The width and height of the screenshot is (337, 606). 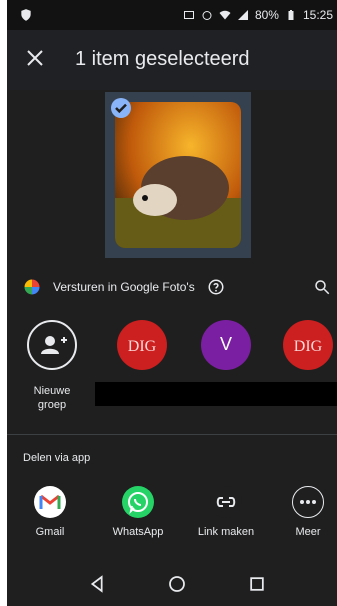 I want to click on recents-icon, so click(x=257, y=584).